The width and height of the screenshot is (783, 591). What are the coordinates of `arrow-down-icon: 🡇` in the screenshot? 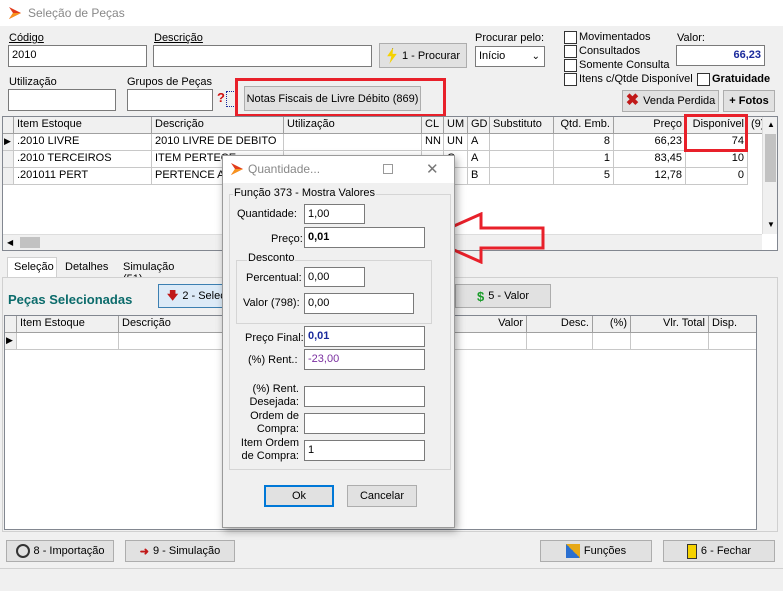 It's located at (173, 295).